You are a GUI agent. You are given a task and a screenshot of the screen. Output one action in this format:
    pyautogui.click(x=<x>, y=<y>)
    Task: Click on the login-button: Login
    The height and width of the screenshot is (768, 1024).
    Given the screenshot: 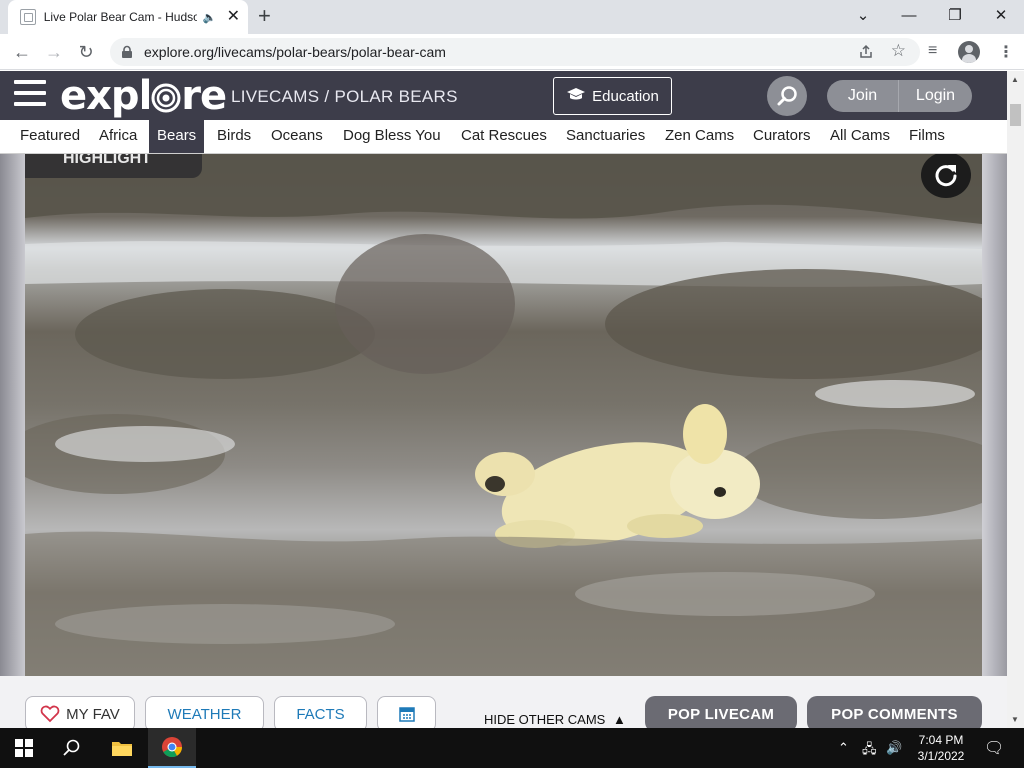 What is the action you would take?
    pyautogui.click(x=935, y=96)
    